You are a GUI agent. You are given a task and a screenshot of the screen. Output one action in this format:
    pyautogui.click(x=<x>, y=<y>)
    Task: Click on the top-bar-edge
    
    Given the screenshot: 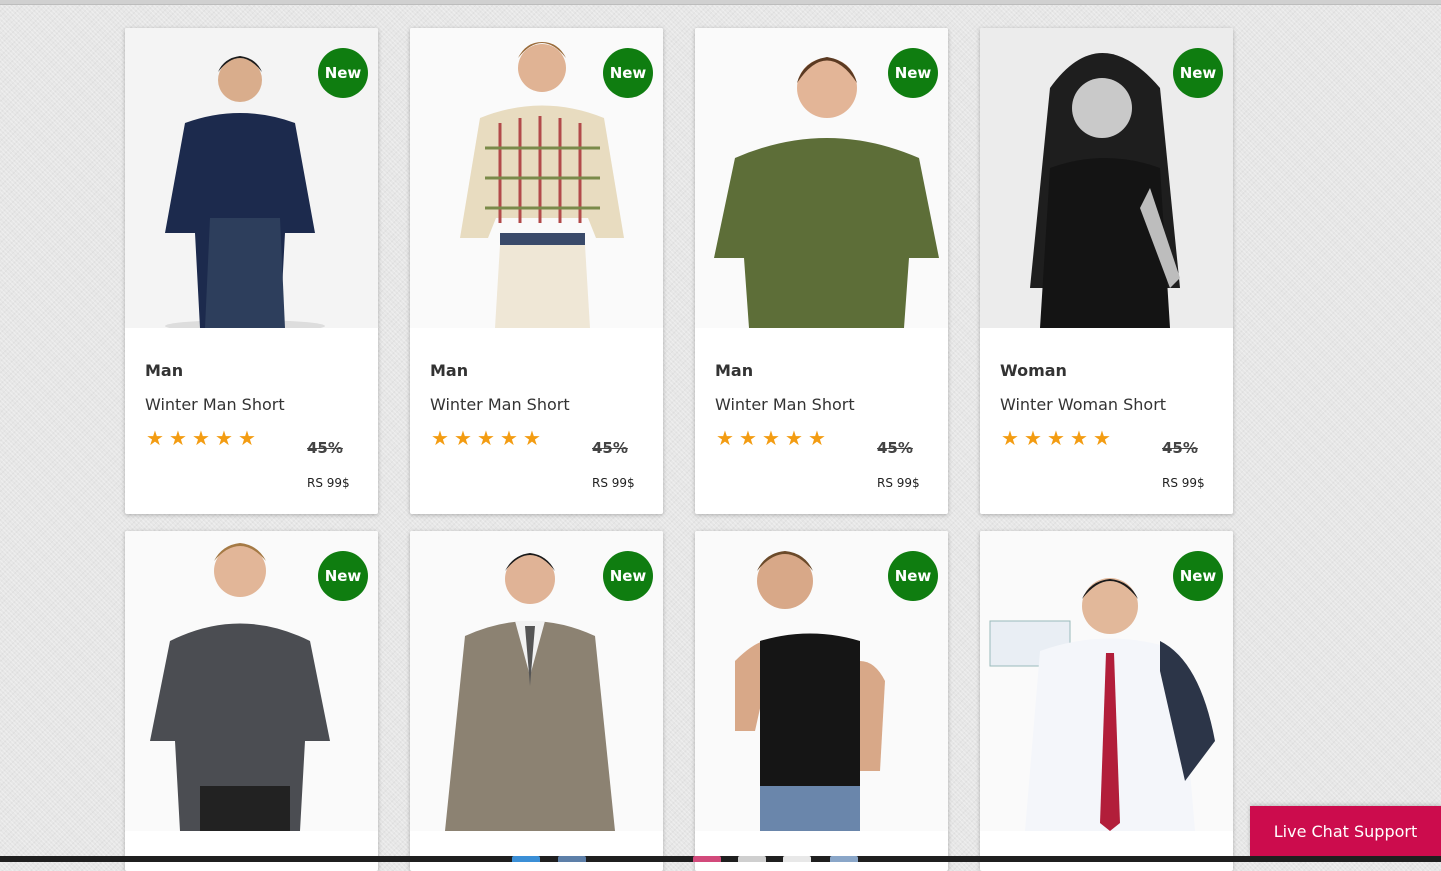 What is the action you would take?
    pyautogui.click(x=720, y=2)
    